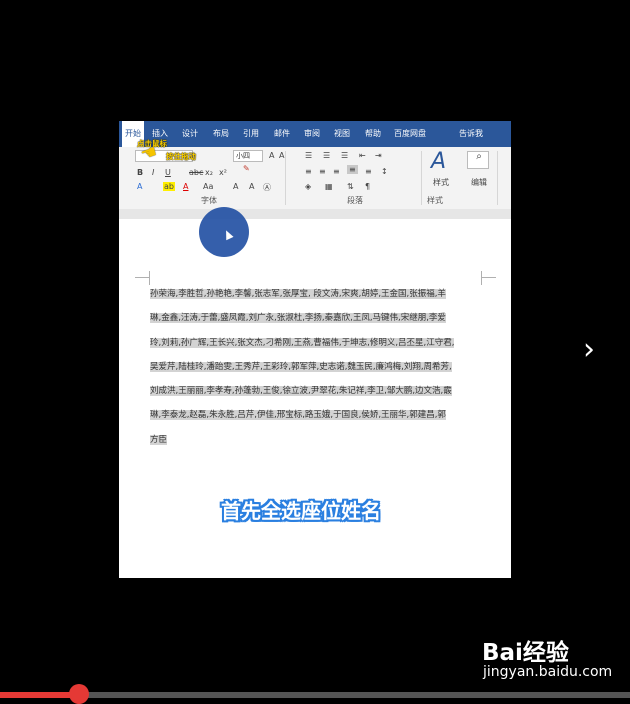 This screenshot has height=704, width=630. What do you see at coordinates (308, 155) in the screenshot?
I see `bullets-icon: ☰` at bounding box center [308, 155].